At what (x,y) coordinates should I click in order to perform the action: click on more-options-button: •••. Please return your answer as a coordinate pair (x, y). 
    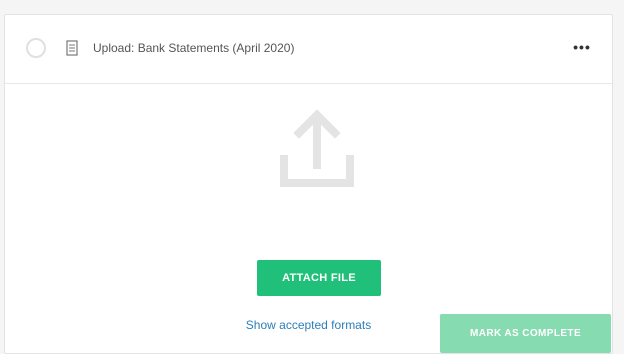
    Looking at the image, I should click on (582, 47).